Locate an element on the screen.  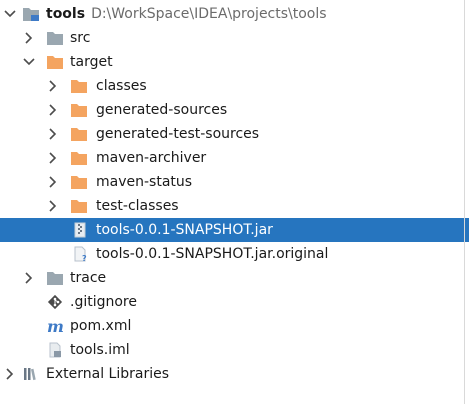
git-icon is located at coordinates (56, 302).